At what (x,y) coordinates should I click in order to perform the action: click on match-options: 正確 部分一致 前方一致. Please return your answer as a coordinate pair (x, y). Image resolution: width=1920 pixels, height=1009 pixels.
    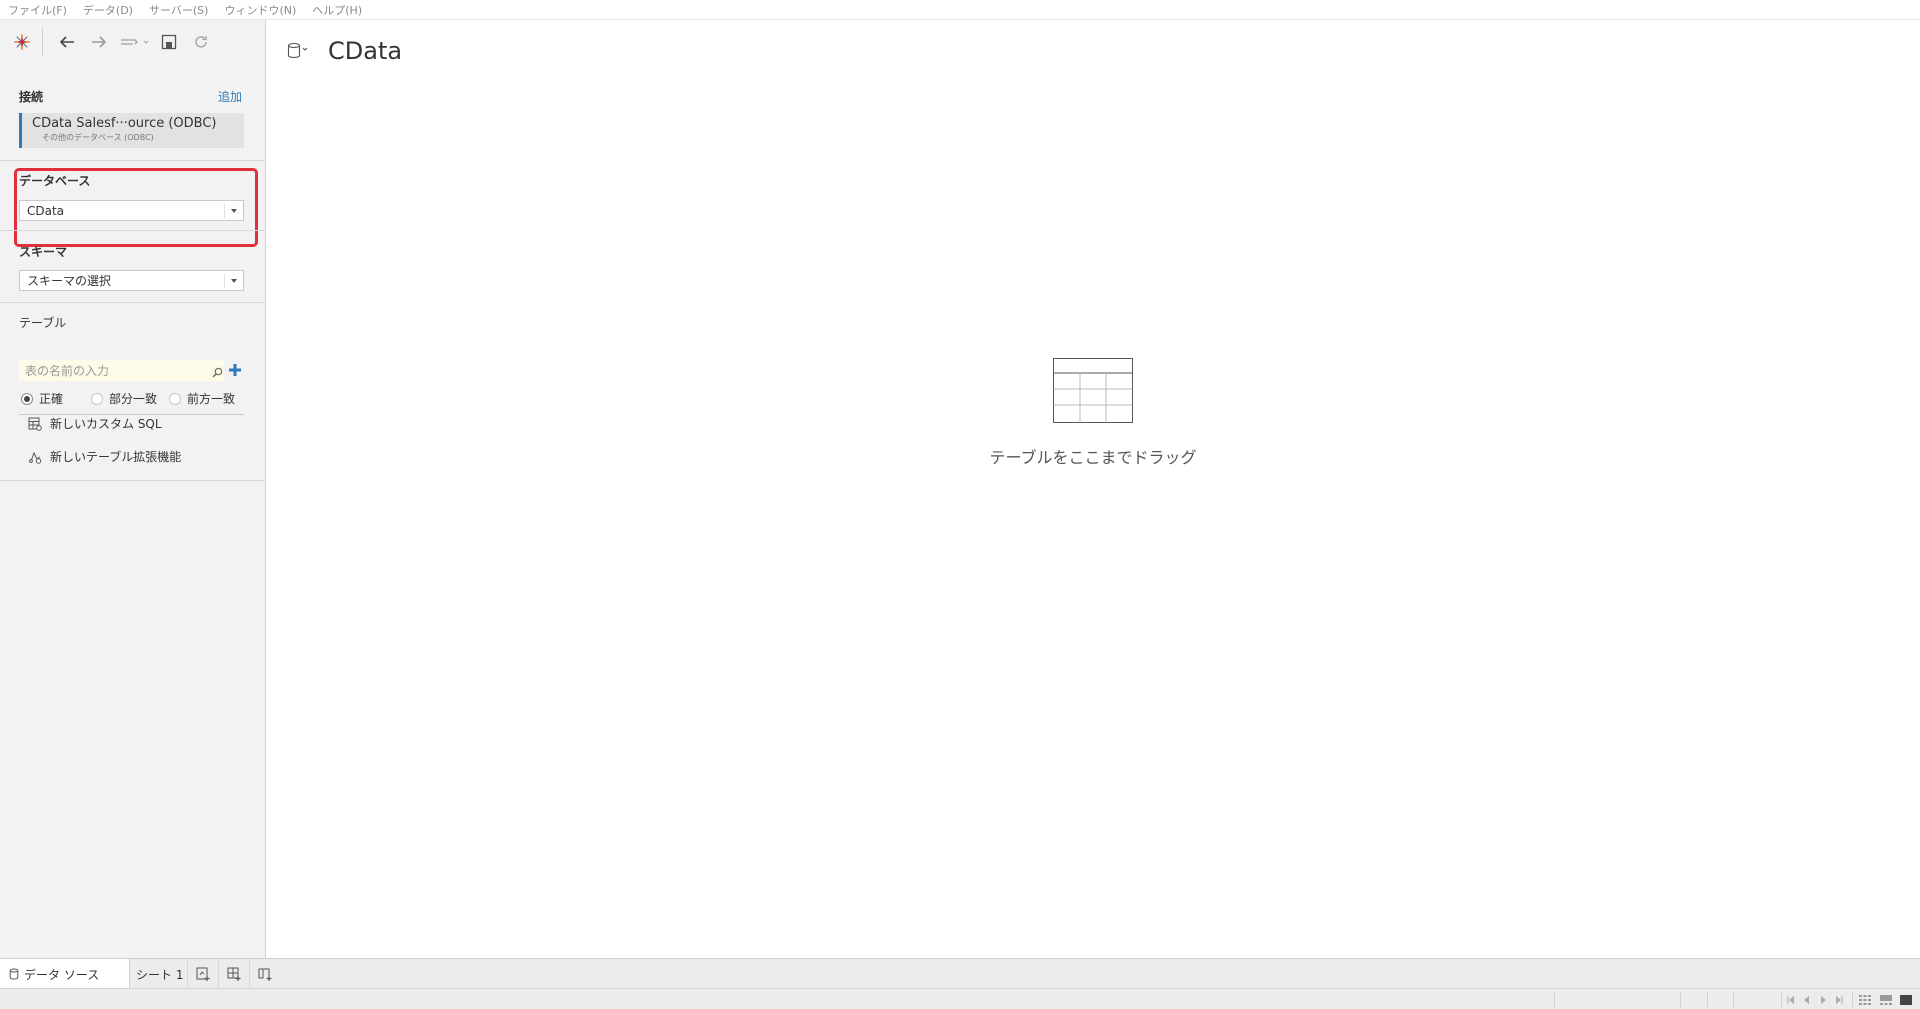
    Looking at the image, I should click on (140, 398).